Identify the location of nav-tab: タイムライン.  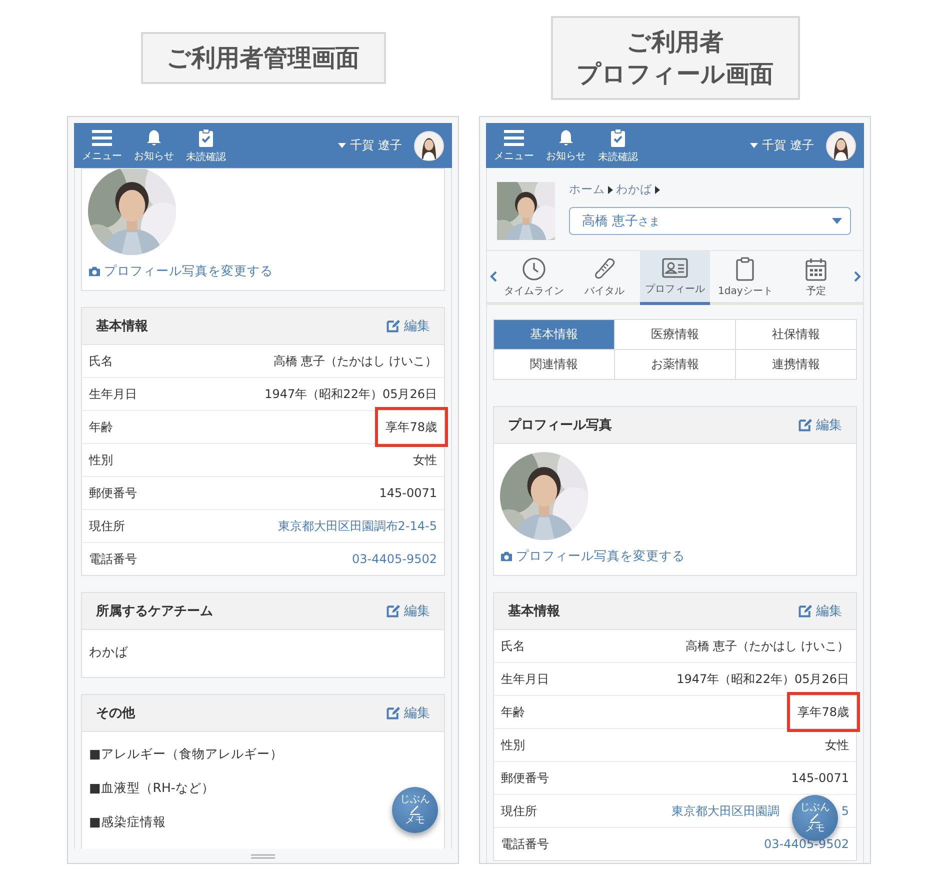
(534, 278).